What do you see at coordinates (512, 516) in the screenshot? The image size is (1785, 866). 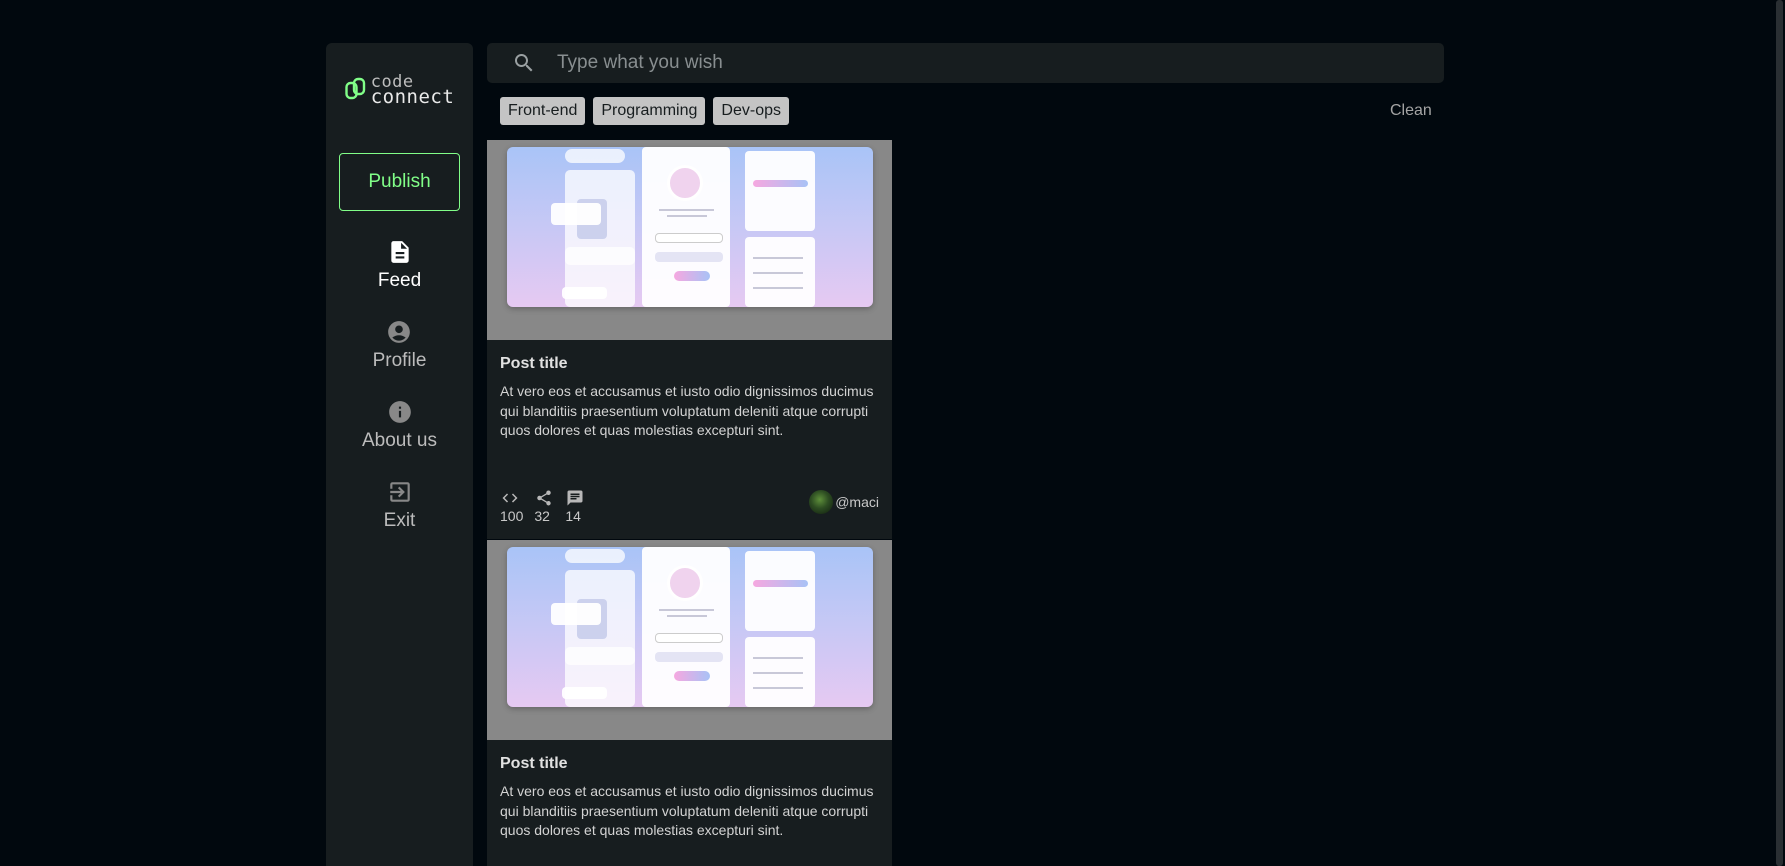 I see `code-count: 100` at bounding box center [512, 516].